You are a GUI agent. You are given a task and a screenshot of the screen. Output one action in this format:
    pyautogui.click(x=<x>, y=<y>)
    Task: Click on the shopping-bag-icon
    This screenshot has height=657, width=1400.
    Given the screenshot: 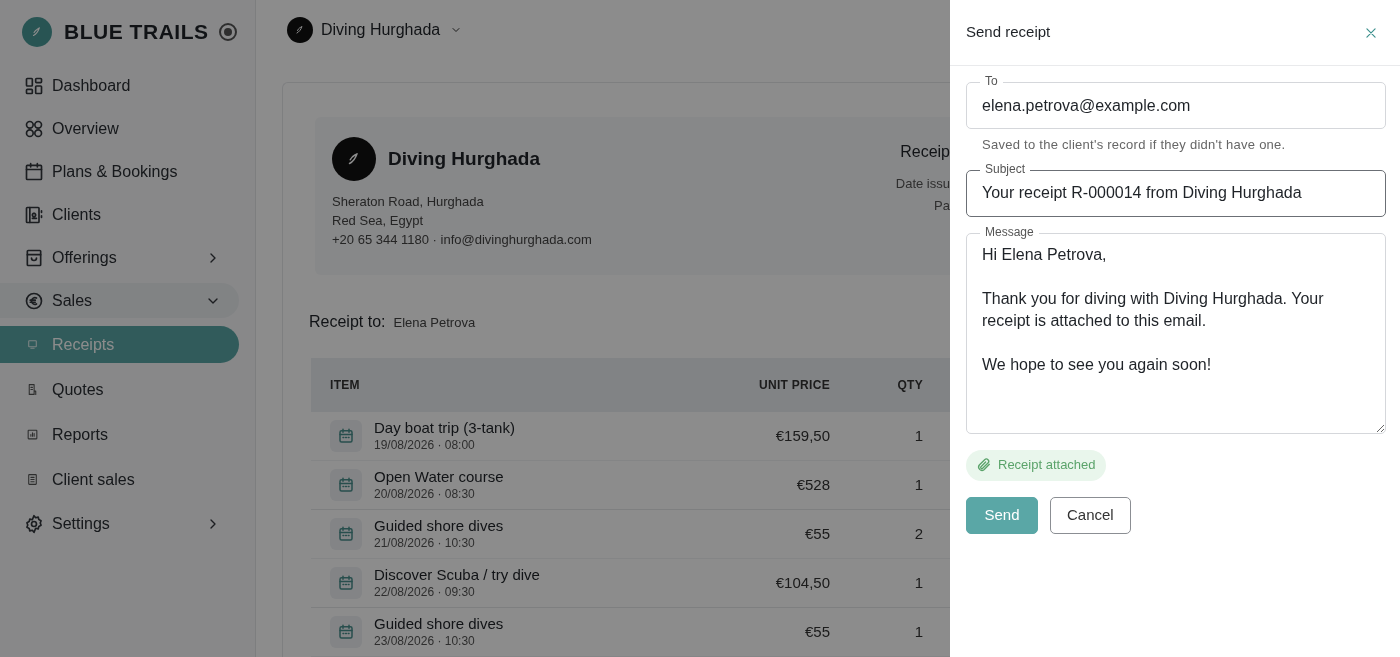 What is the action you would take?
    pyautogui.click(x=34, y=257)
    